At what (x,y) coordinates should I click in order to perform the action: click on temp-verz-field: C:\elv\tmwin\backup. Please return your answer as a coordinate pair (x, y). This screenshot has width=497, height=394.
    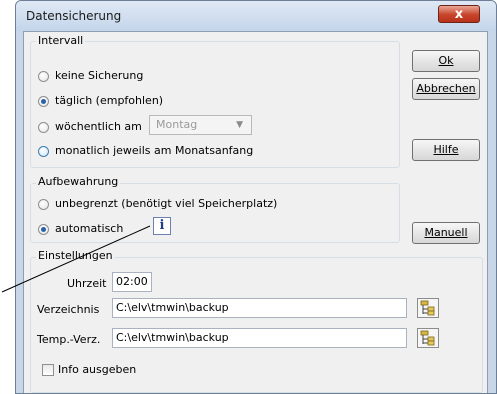
    Looking at the image, I should click on (259, 338).